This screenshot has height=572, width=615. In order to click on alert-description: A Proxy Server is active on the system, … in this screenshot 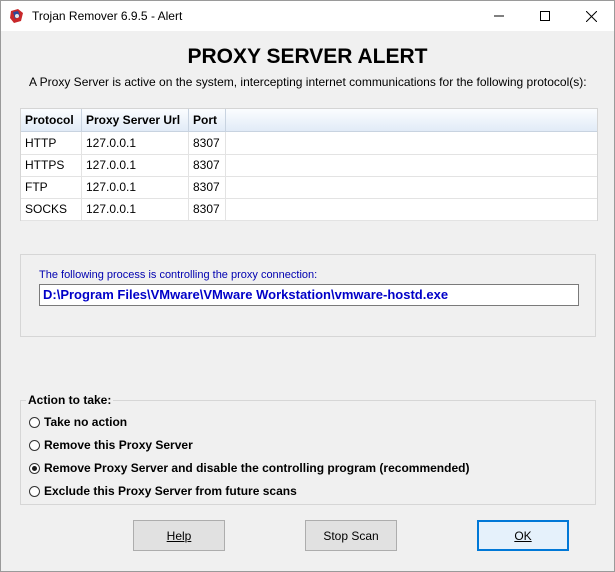, I will do `click(308, 82)`.